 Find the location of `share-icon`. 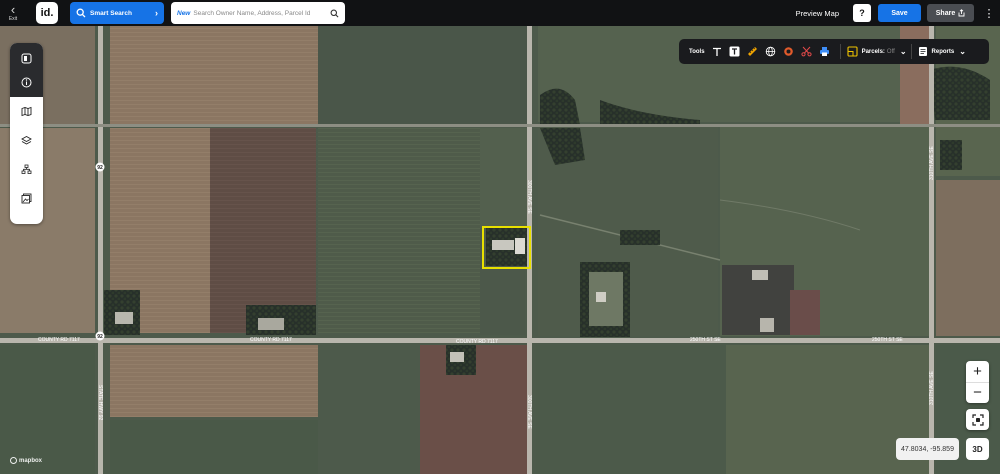

share-icon is located at coordinates (961, 13).